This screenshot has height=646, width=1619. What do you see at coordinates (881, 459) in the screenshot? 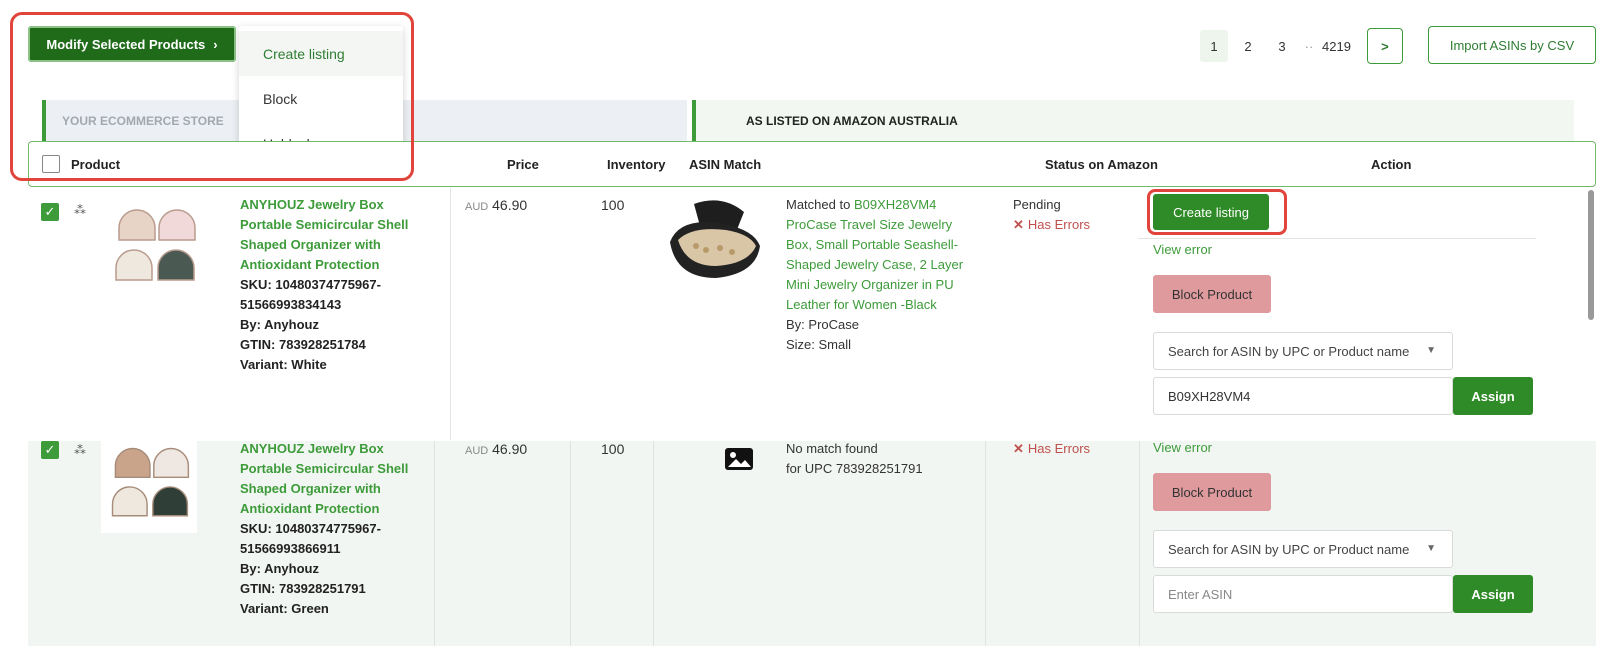
I see `asin-match-info: No match found for UPC 783928251791` at bounding box center [881, 459].